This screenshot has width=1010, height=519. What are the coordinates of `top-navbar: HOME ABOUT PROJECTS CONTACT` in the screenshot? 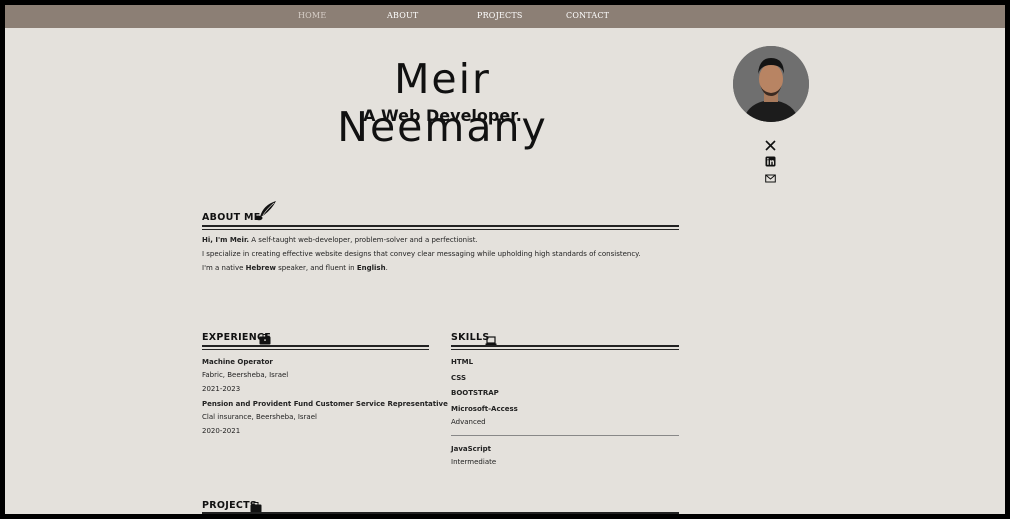 It's located at (505, 16).